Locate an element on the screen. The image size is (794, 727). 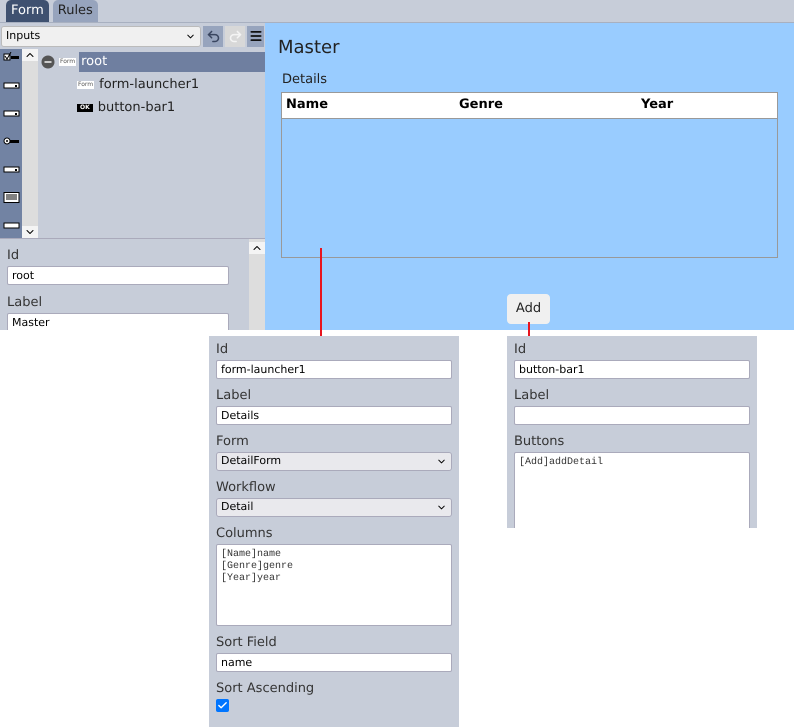
text-field: button-bar1 is located at coordinates (632, 369).